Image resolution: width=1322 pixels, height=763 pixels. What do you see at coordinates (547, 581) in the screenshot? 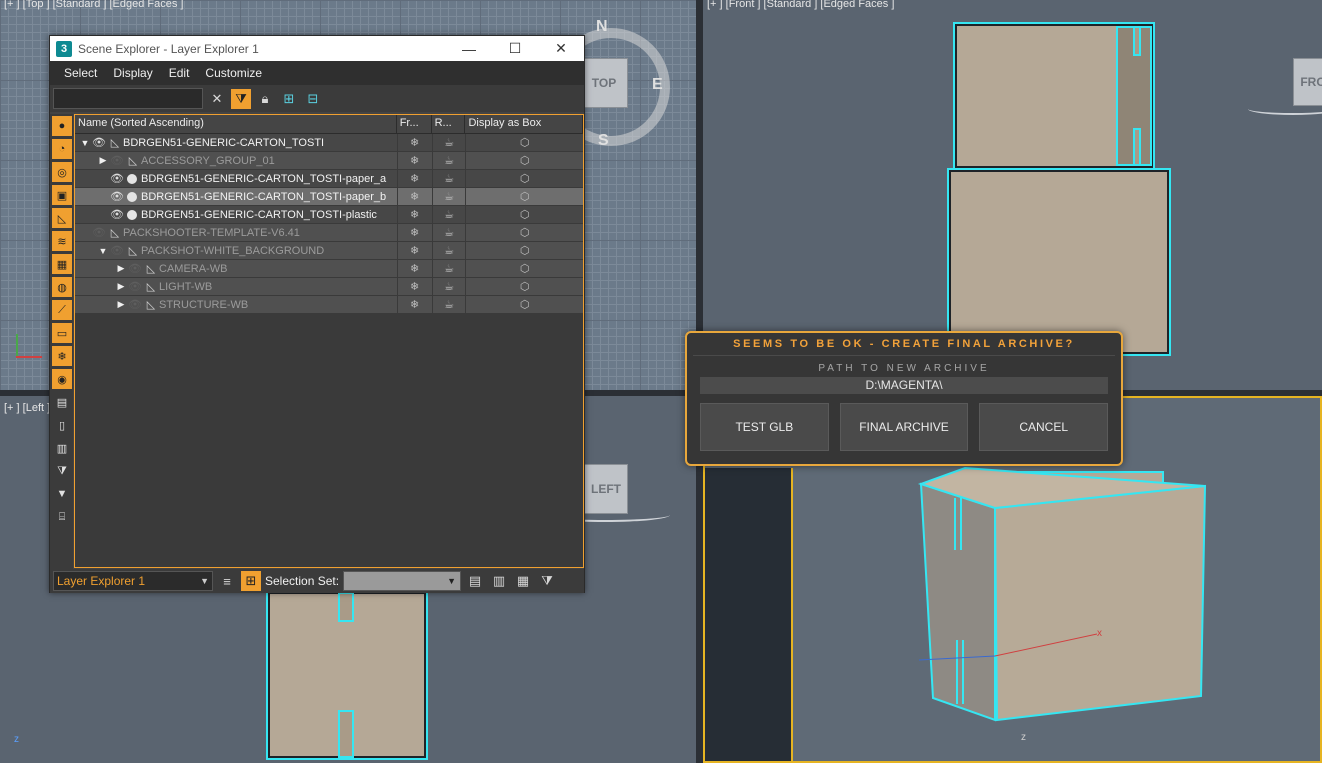
I see `selection-filter-icon: ⧩` at bounding box center [547, 581].